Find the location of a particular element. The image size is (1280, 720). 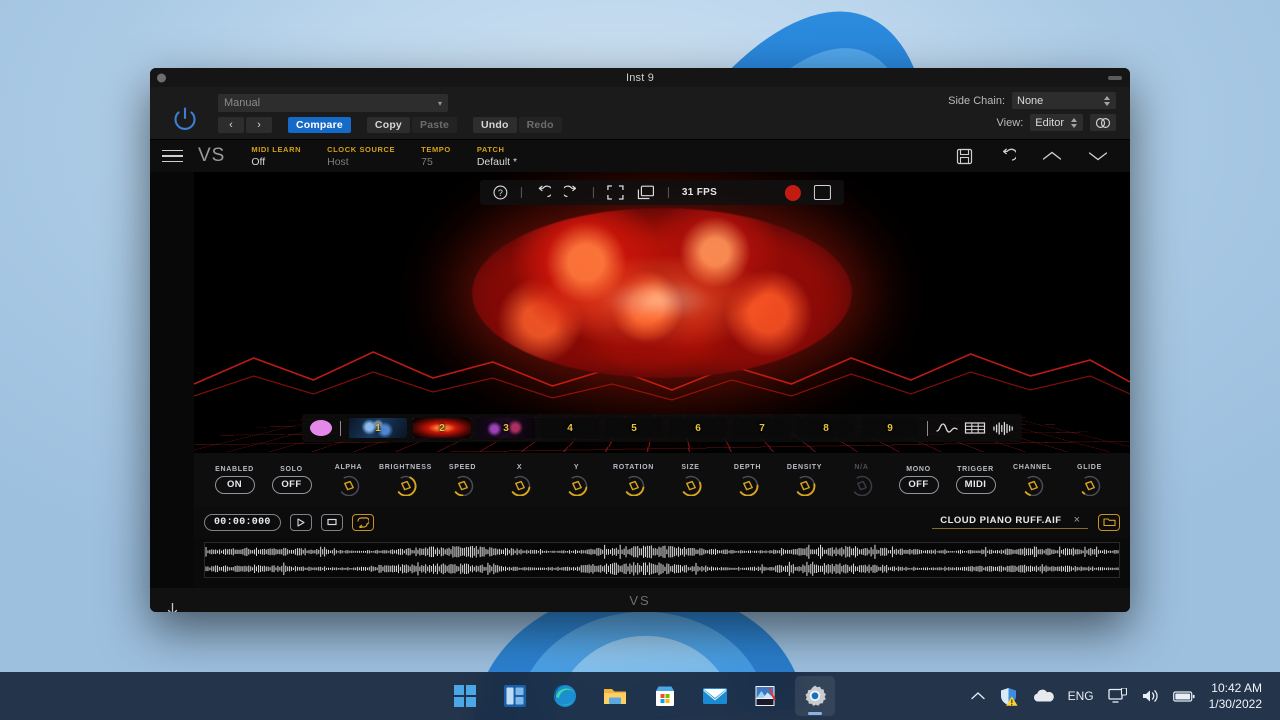

layer-slot-8: 8 is located at coordinates (826, 428).